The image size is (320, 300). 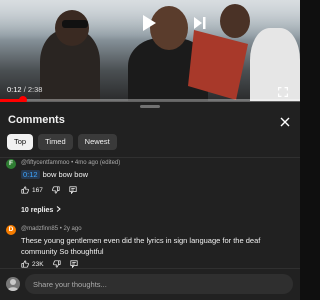 I want to click on chip-top: Top, so click(x=20, y=142).